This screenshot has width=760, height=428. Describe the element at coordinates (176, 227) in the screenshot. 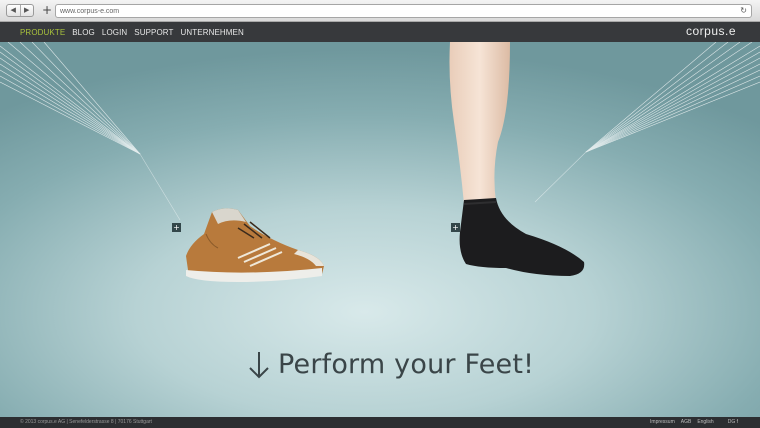

I see `sneaker-info-plus-icon: +` at that location.